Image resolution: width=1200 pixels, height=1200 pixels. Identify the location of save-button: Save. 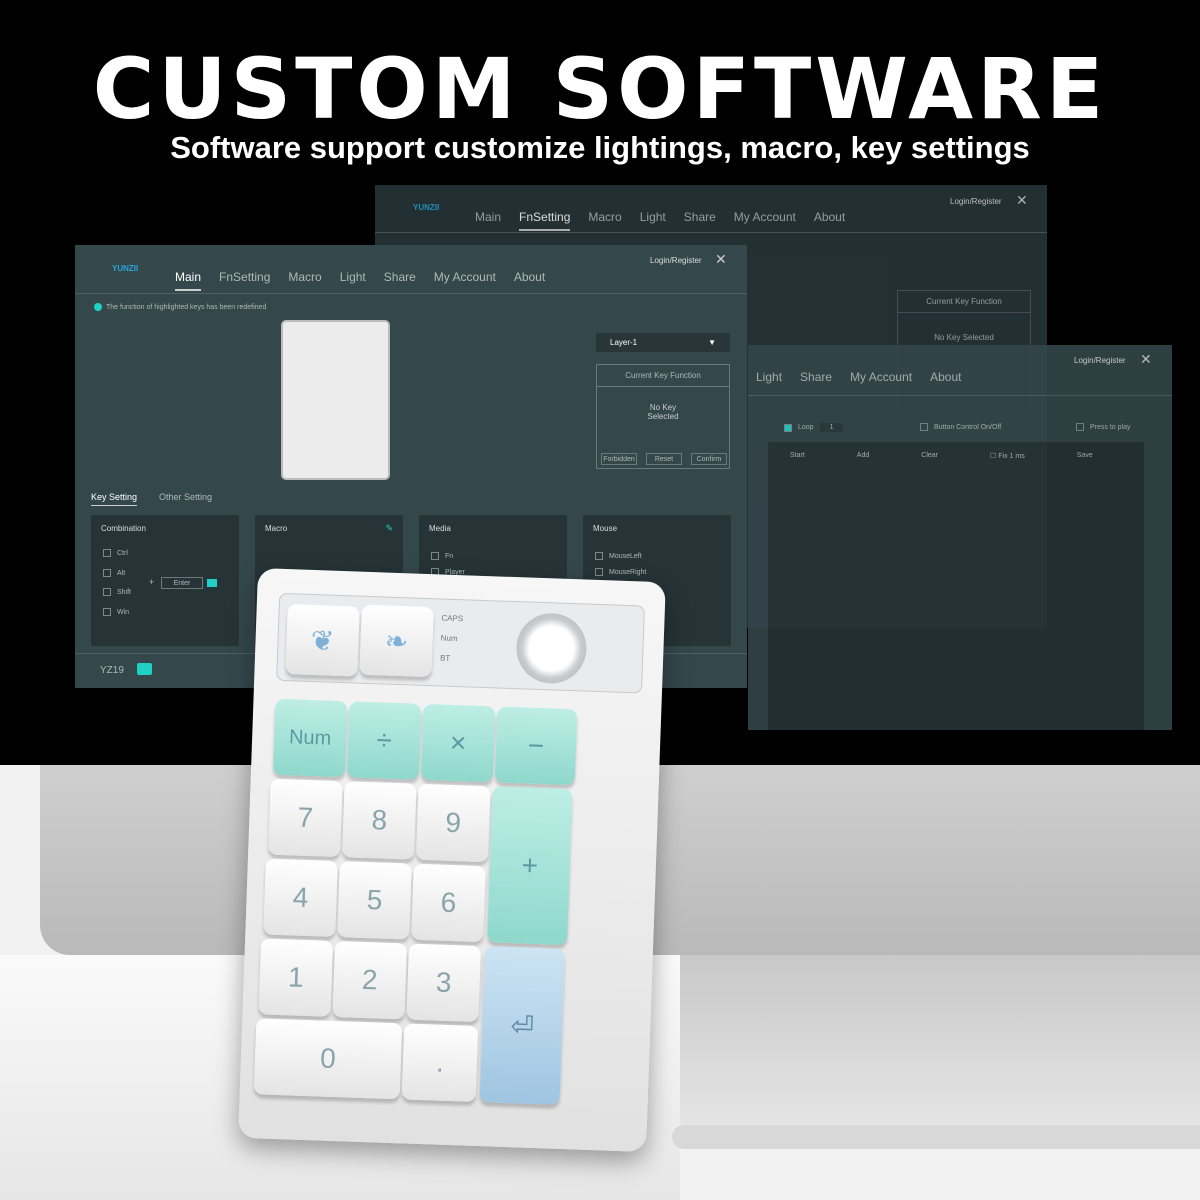
(1085, 456).